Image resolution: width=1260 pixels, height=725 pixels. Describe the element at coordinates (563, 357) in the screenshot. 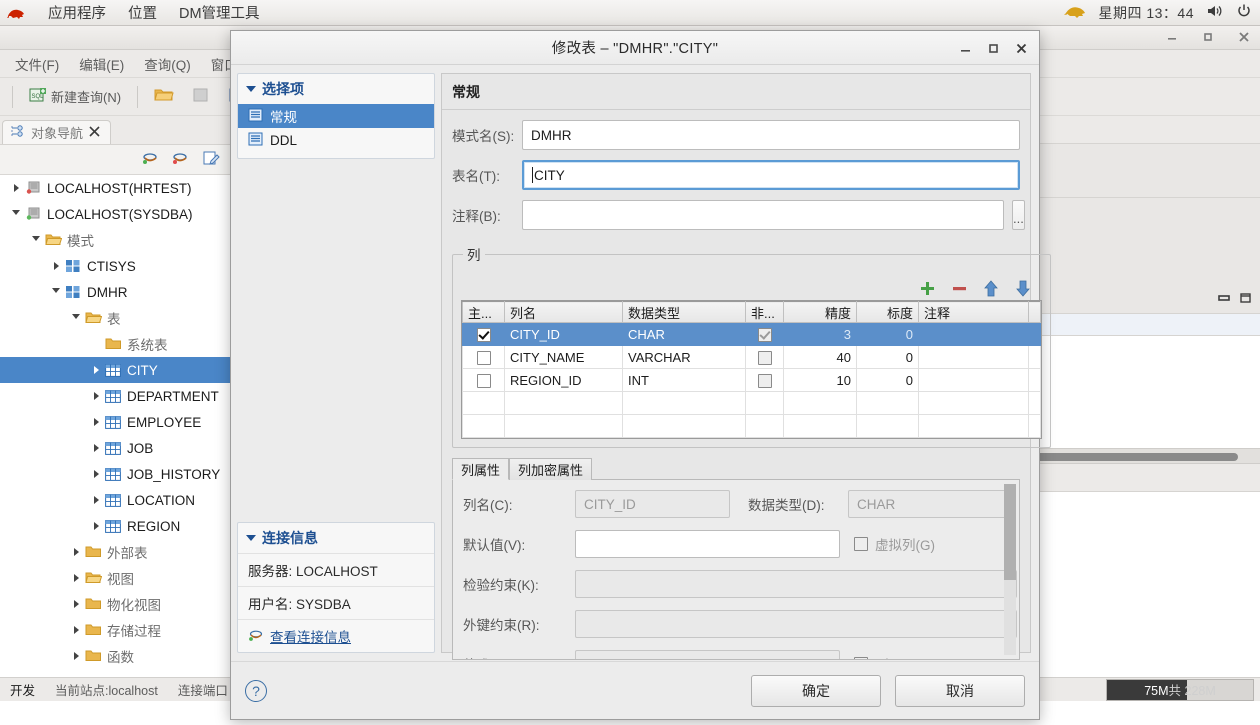

I see `cell-name: CITY_NAME` at that location.